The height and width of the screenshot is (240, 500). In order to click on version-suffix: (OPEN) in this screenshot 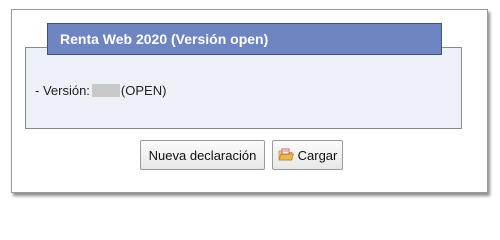, I will do `click(143, 90)`.